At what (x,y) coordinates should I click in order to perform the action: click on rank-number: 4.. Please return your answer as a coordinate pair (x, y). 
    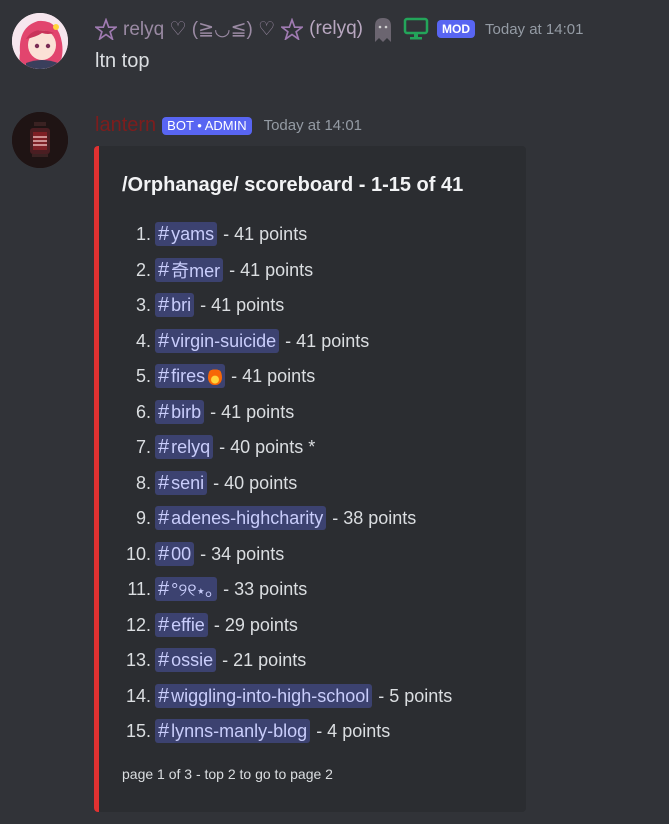
    Looking at the image, I should click on (143, 340).